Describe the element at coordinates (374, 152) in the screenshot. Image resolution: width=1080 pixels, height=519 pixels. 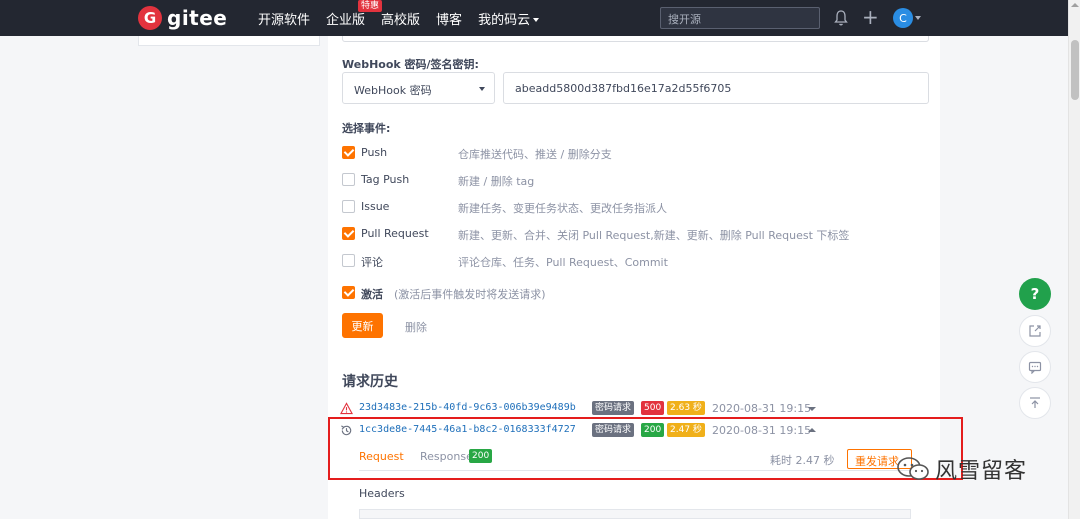
I see `event-name: Push` at that location.